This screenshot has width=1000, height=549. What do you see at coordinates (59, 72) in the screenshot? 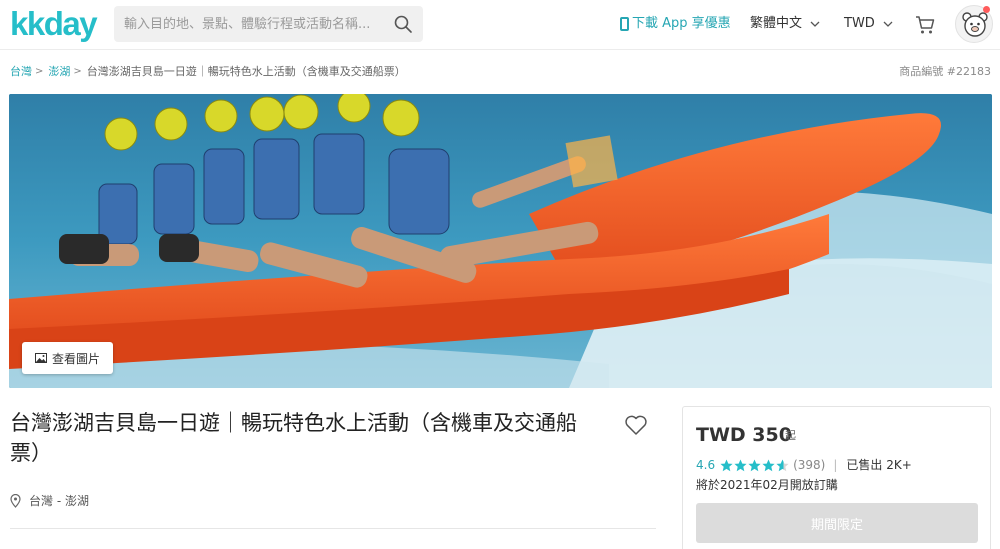
I see `breadcrumb-item-penghu: 澎湖` at bounding box center [59, 72].